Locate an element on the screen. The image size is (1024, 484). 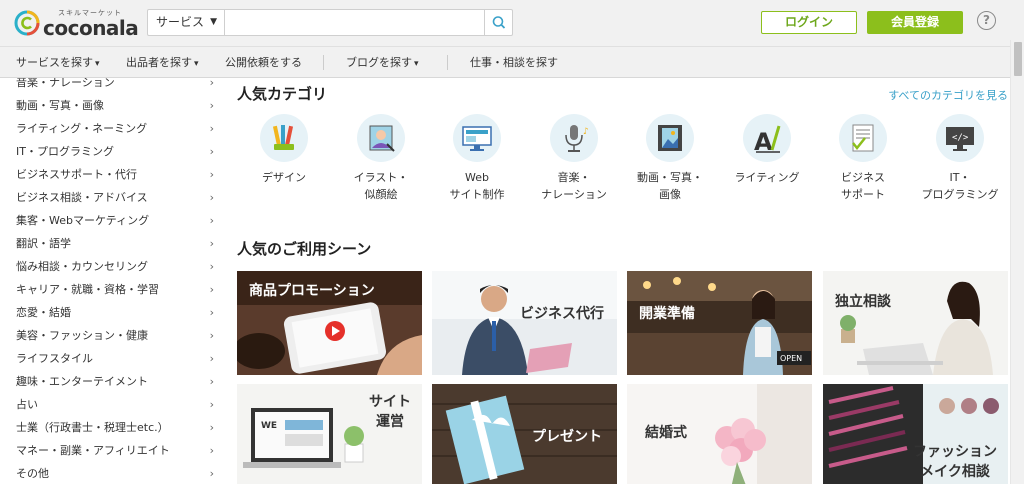
sidebar-item-business-advice: ビジネス相談・アドバイス › is located at coordinates (116, 202).